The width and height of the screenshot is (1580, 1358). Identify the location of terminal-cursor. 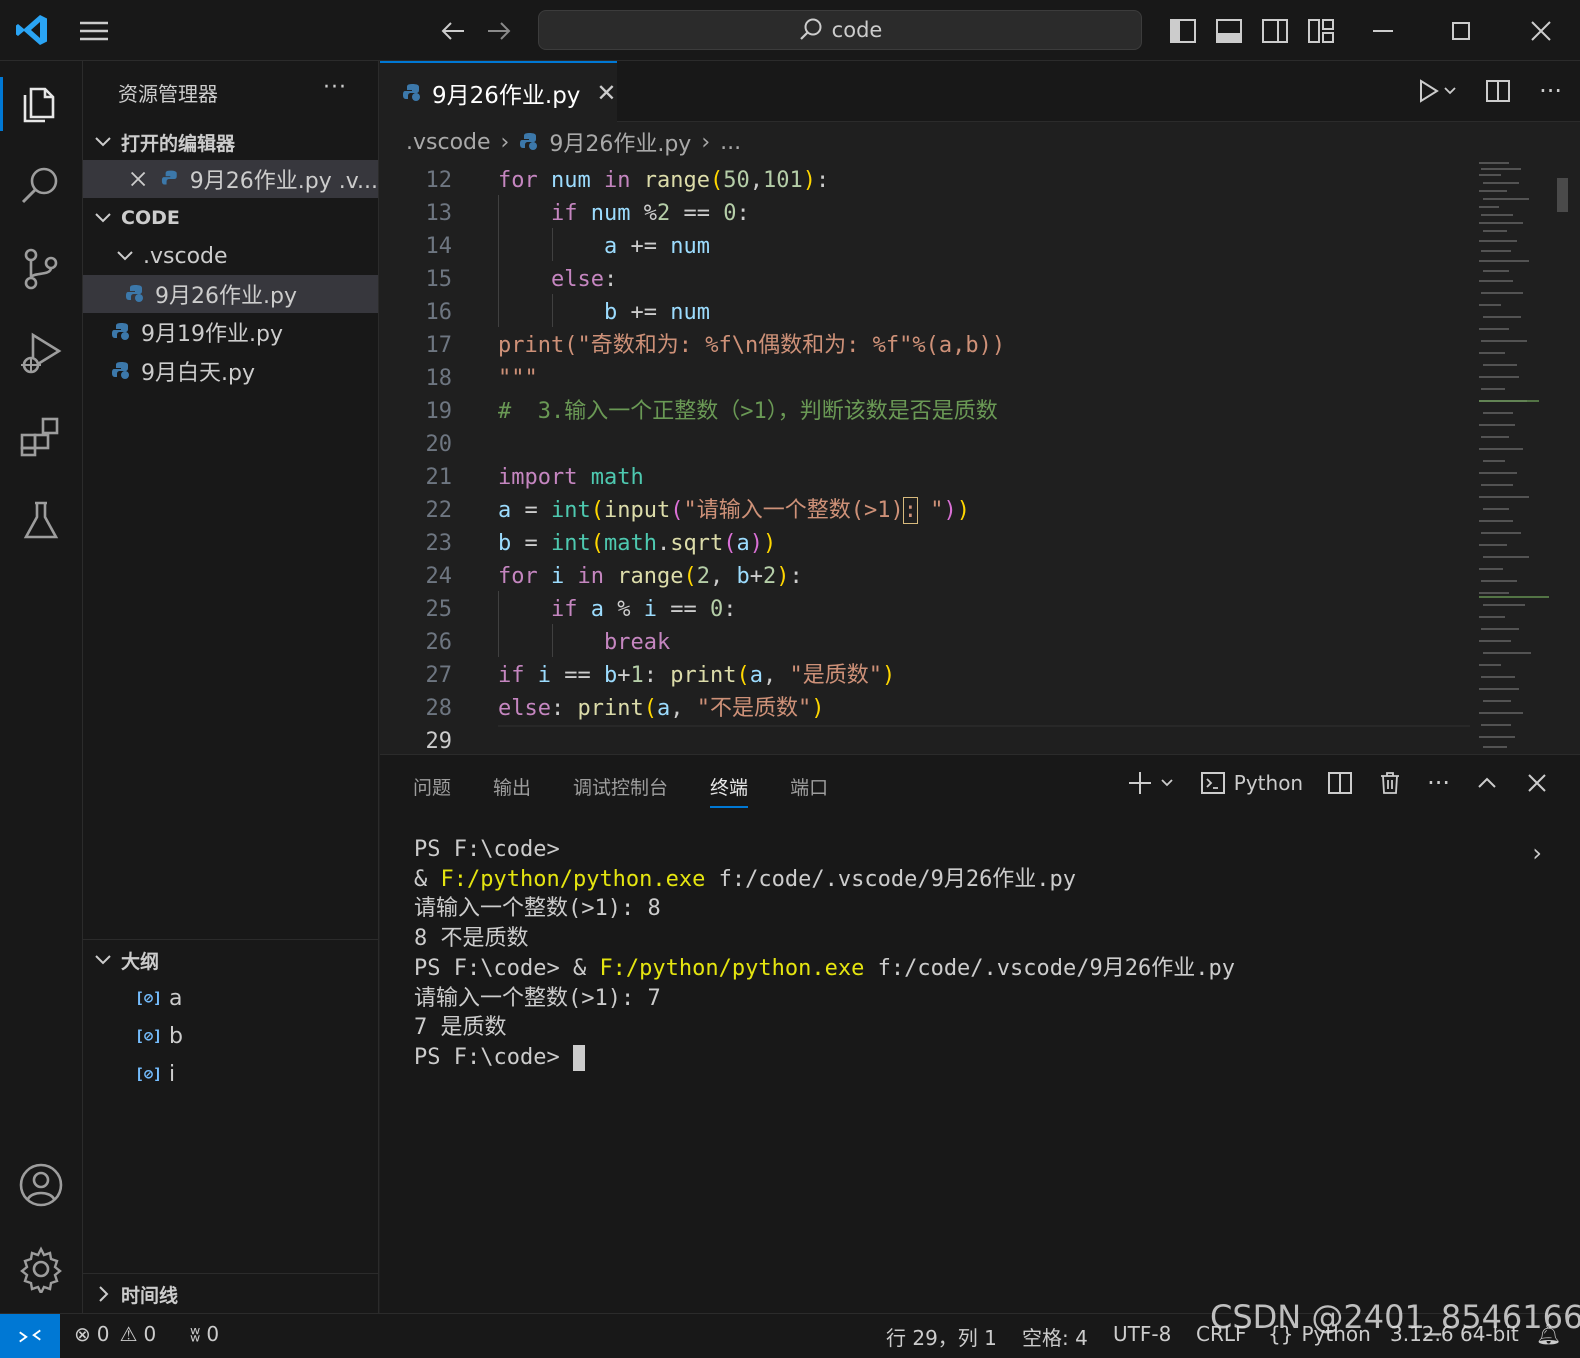
(578, 1057).